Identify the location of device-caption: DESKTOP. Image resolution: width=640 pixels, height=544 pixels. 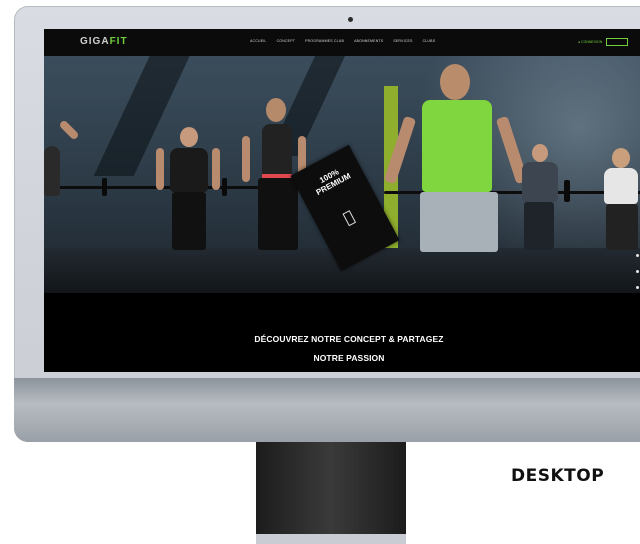
(558, 476).